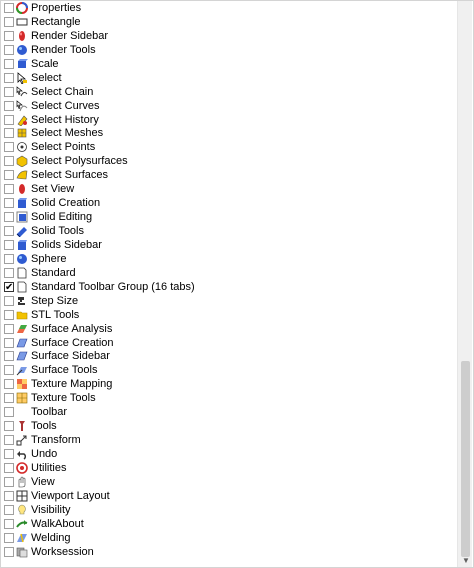 The height and width of the screenshot is (568, 474). I want to click on toolbar-row-viewport-layout: Viewport Layout, so click(229, 496).